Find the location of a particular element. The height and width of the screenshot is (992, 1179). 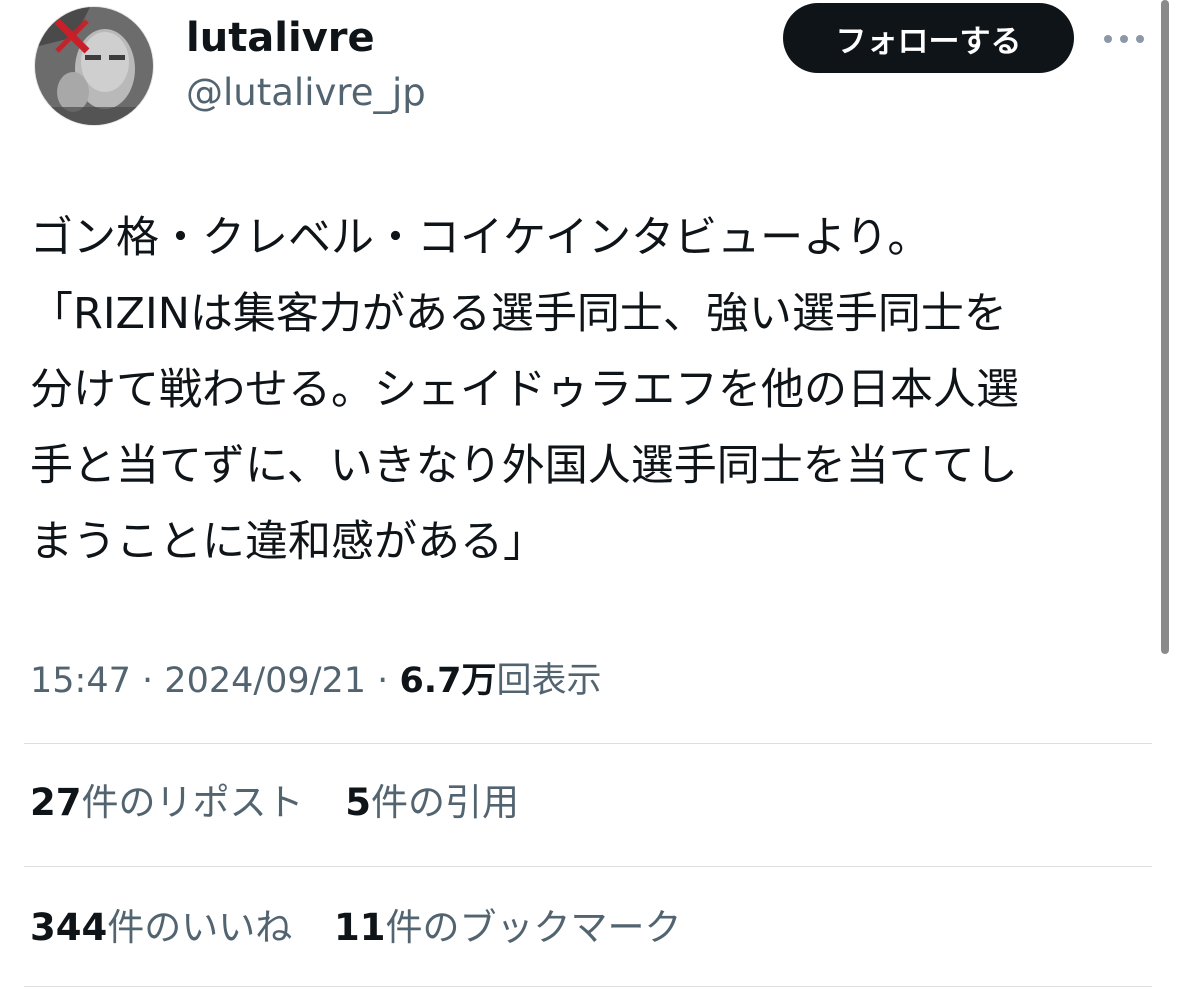

tweet-text-line: 手と当てずに、いきなり外国人選手同士を当ててし is located at coordinates (524, 466).